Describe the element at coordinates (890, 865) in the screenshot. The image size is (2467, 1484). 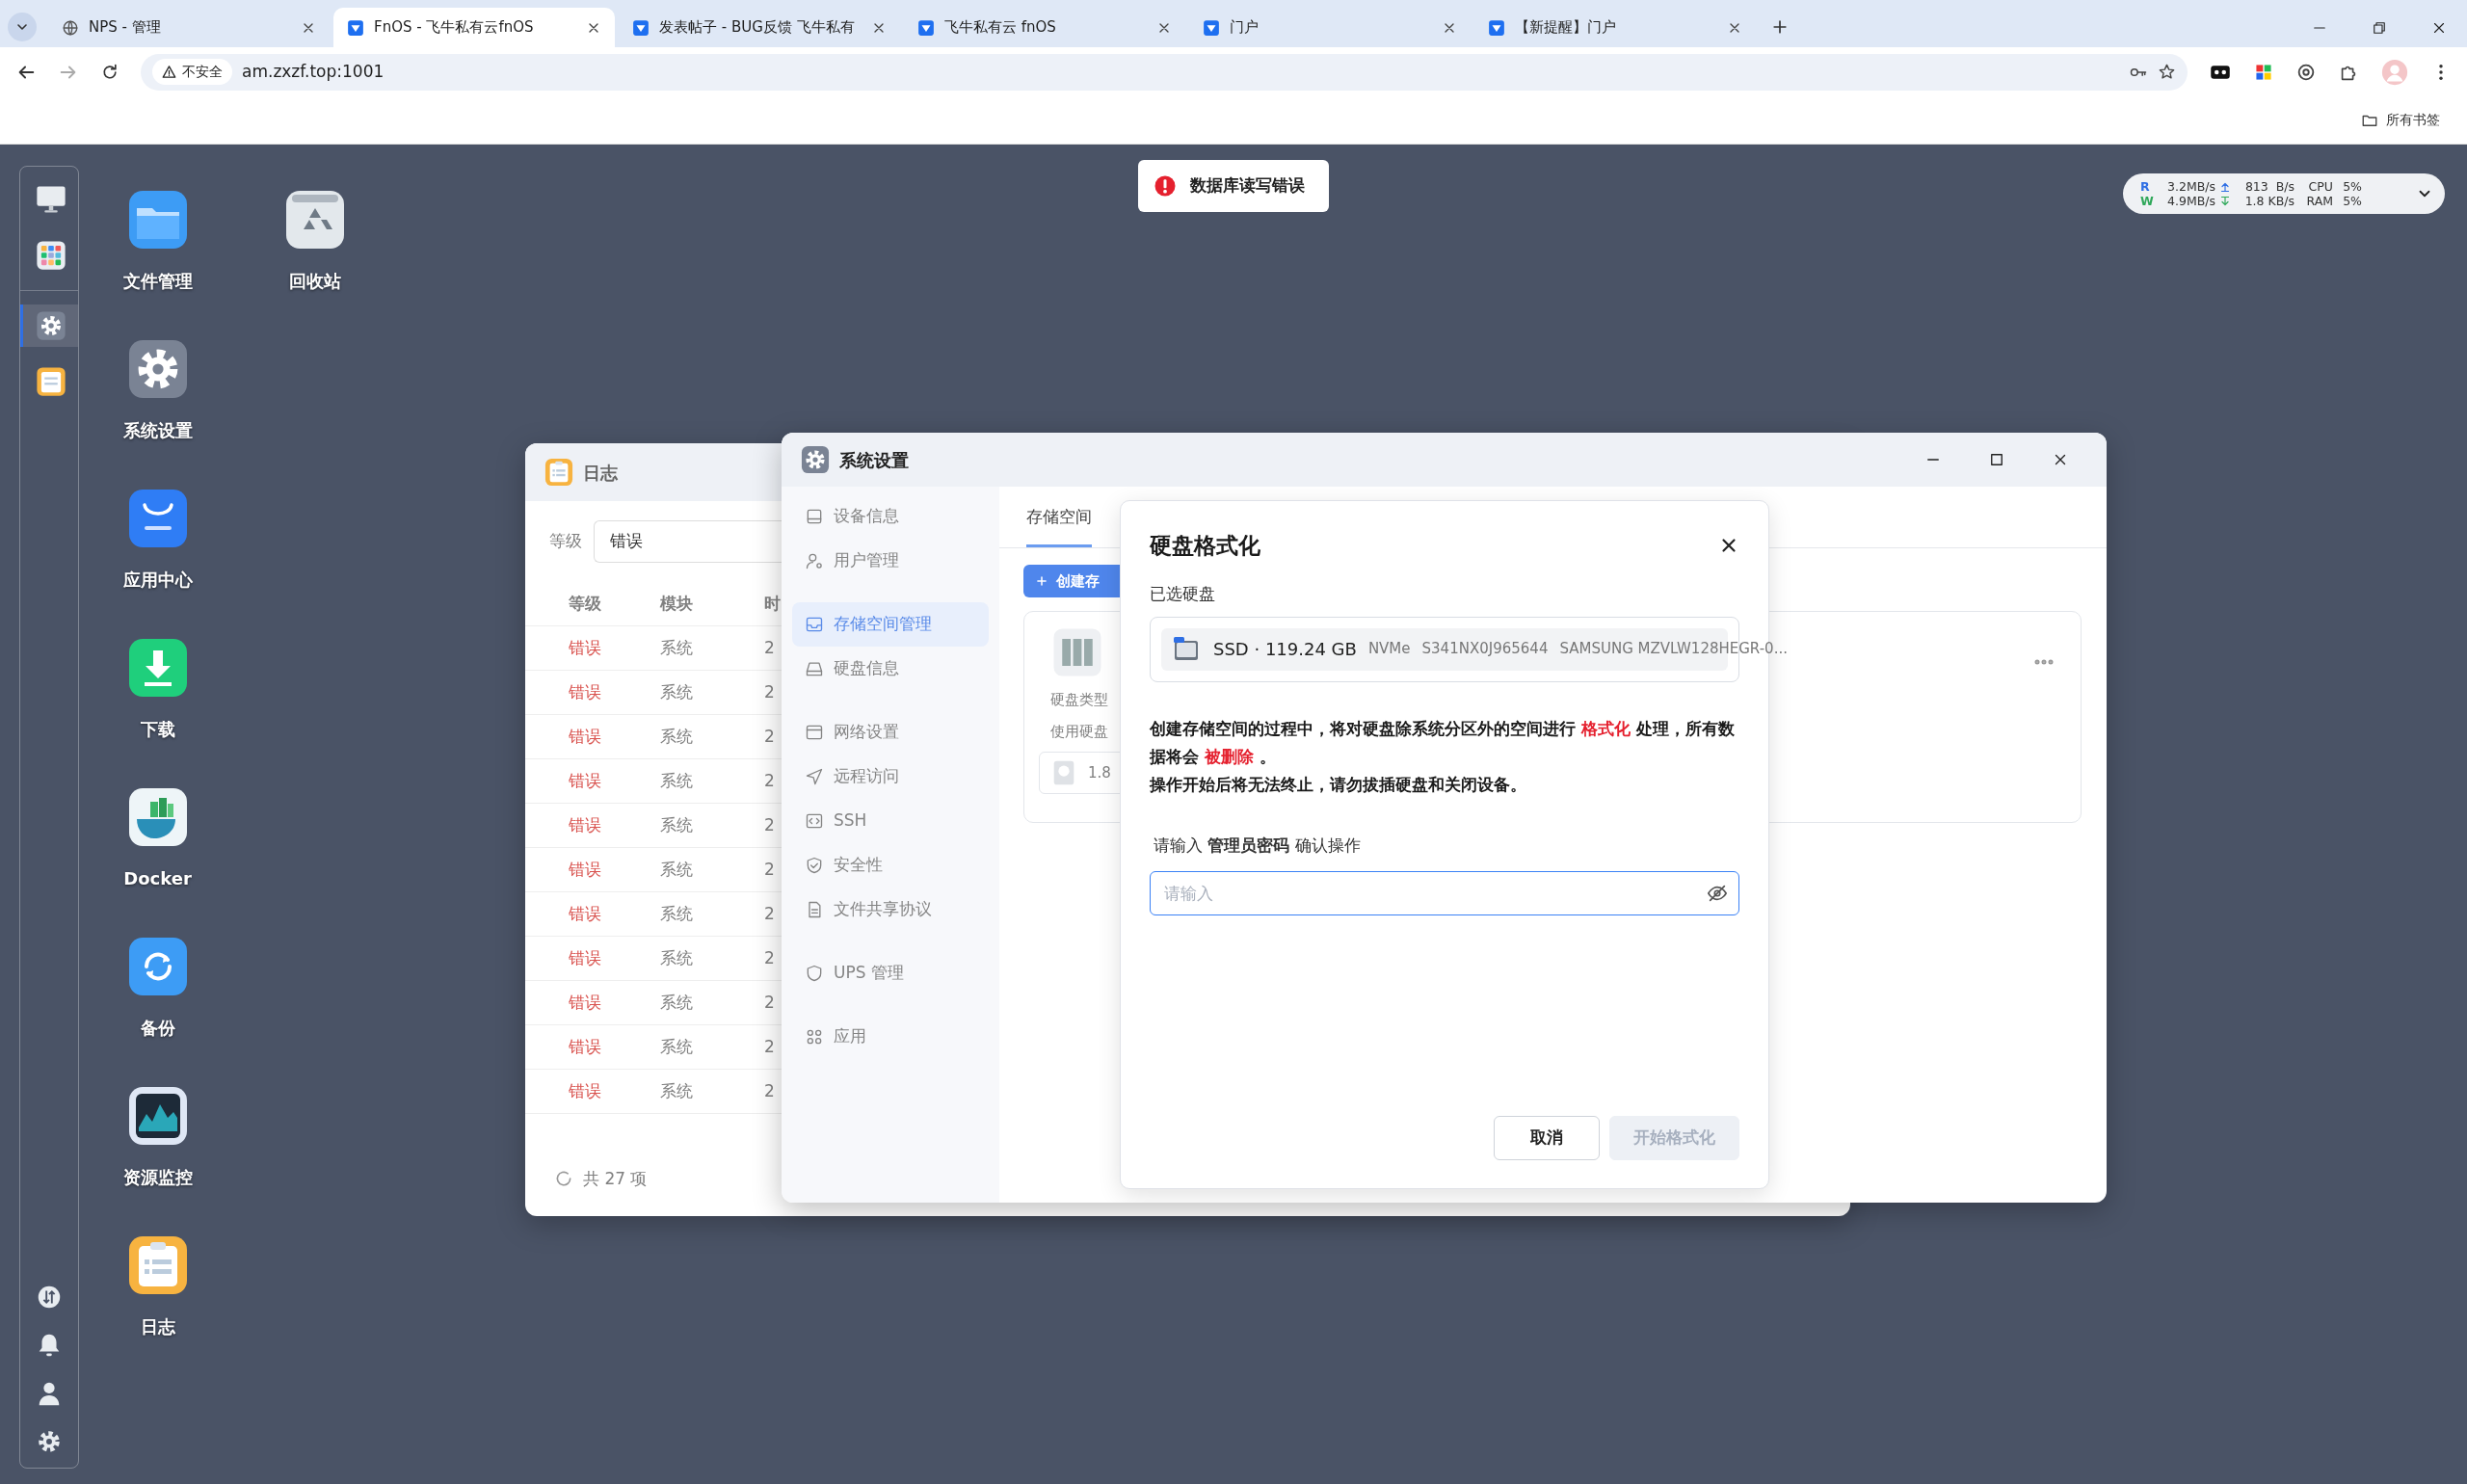
I see `sidebar-item: 安全性` at that location.